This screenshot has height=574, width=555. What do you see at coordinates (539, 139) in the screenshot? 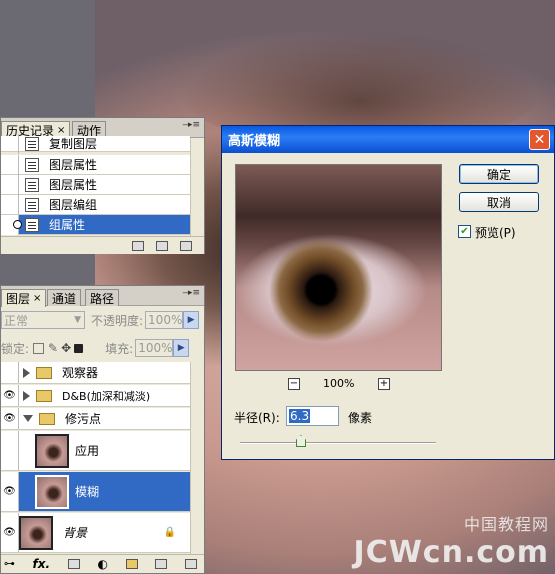
I see `close-button: ✕` at bounding box center [539, 139].